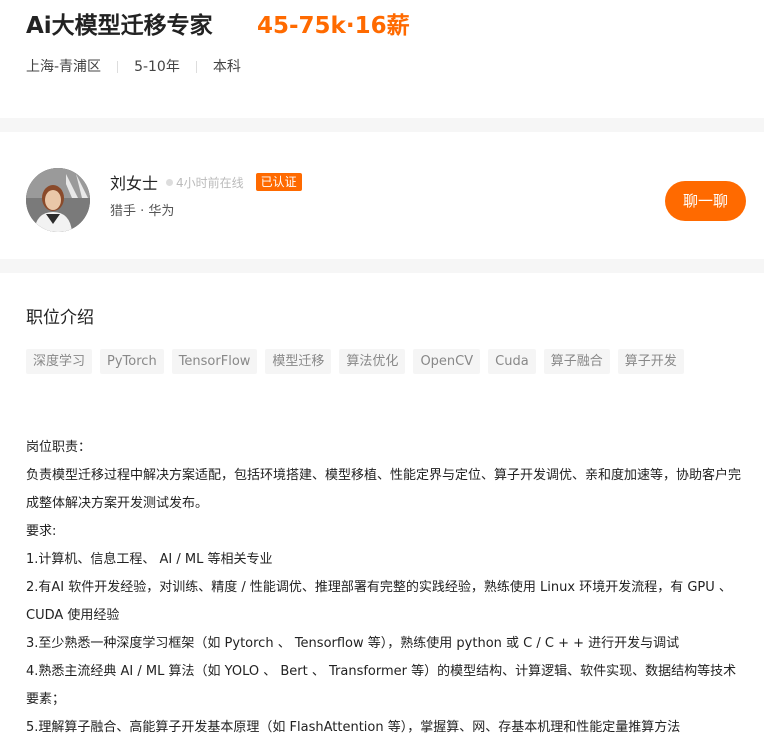  What do you see at coordinates (333, 26) in the screenshot?
I see `job-salary: 45-75k·16薪` at bounding box center [333, 26].